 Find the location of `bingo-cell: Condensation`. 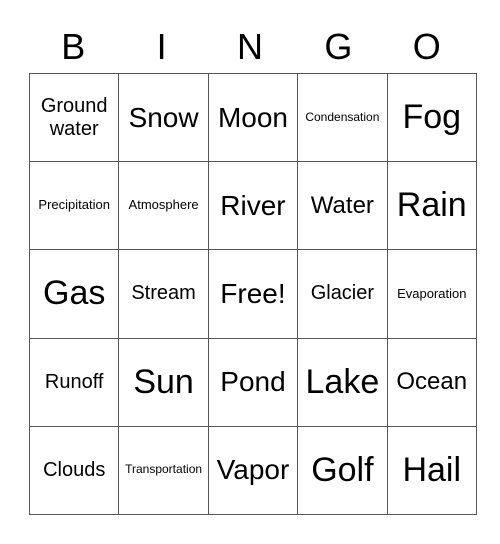

bingo-cell: Condensation is located at coordinates (342, 117).